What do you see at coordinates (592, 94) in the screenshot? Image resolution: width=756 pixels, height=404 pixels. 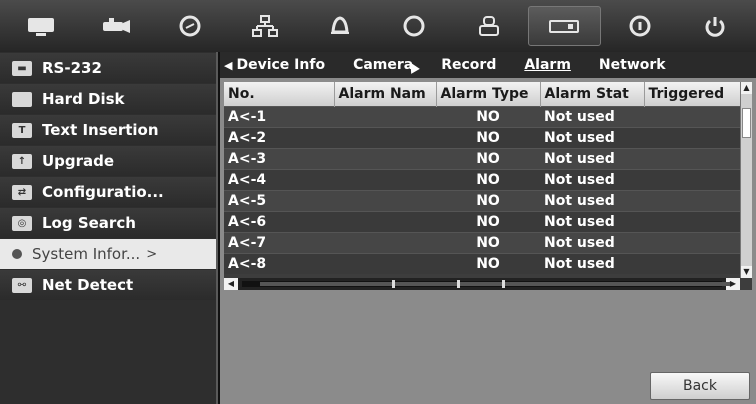 I see `column-header-alarm-status: Alarm Stat` at bounding box center [592, 94].